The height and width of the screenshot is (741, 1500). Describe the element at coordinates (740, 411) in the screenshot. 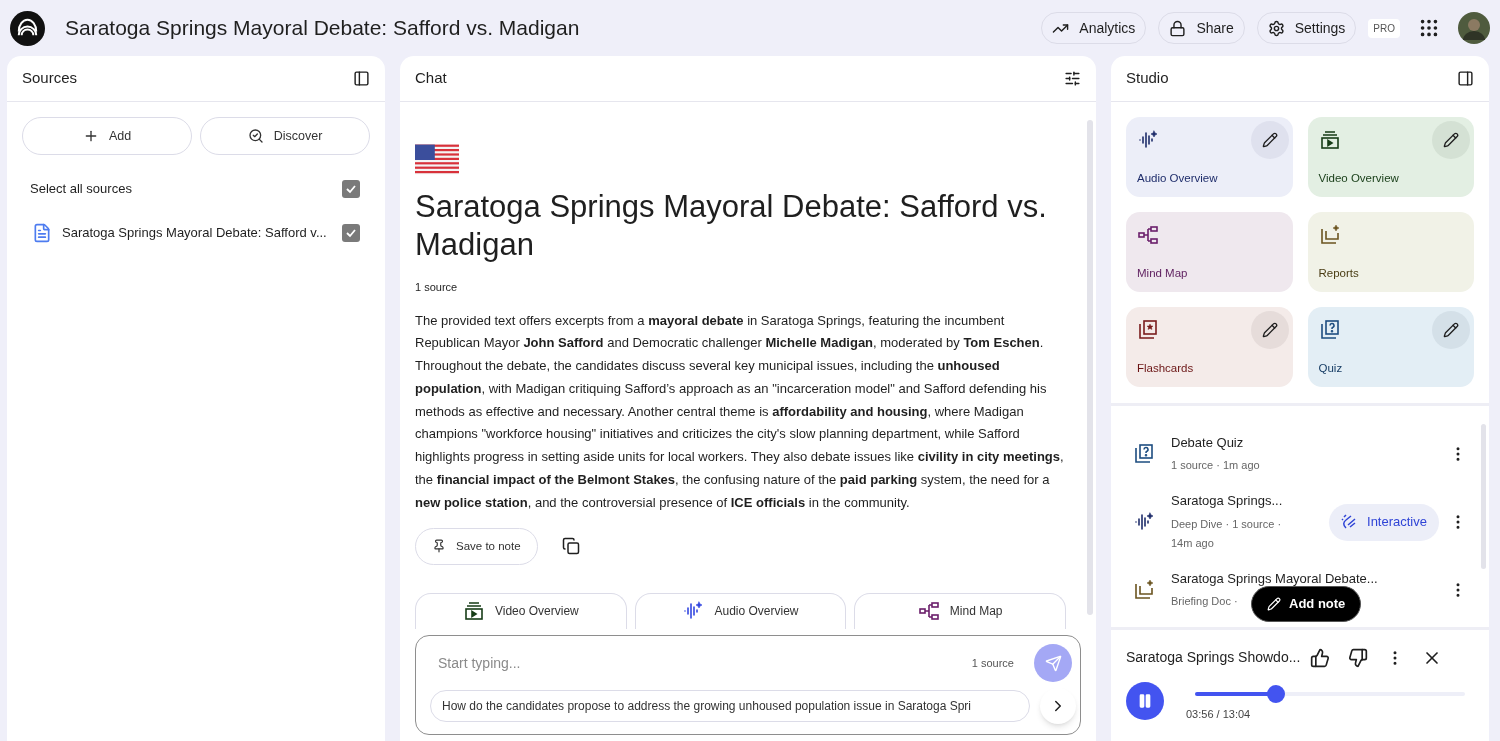

I see `summary-paragraph: The provided text offers excerpts from a mayoral debate in Saratoga Springs, featuring the incumbent Republican Mayor John Safford and Democratic challenger Michelle Madigan, moderated by Tom Eschen. Throughout the debate, the candidates discuss several key municipal issues, including the unhoused population, with Madigan critiquing Safford’s approach as an "incarceration model" and Safford defending his methods as effective and necessary. Another central theme is affordability and housing, where Madigan champions "workforce housing" initiatives and criticizes the city's slow planning department, while Safford highlights progress in setting aside units for local workers. They also debate issues like civility in city meetings, the financial impact of the Belmont Stakes, the confusing nature of the paid parking system, the need for a new police station, and the controversial presence of ICE officials in the community.` at that location.